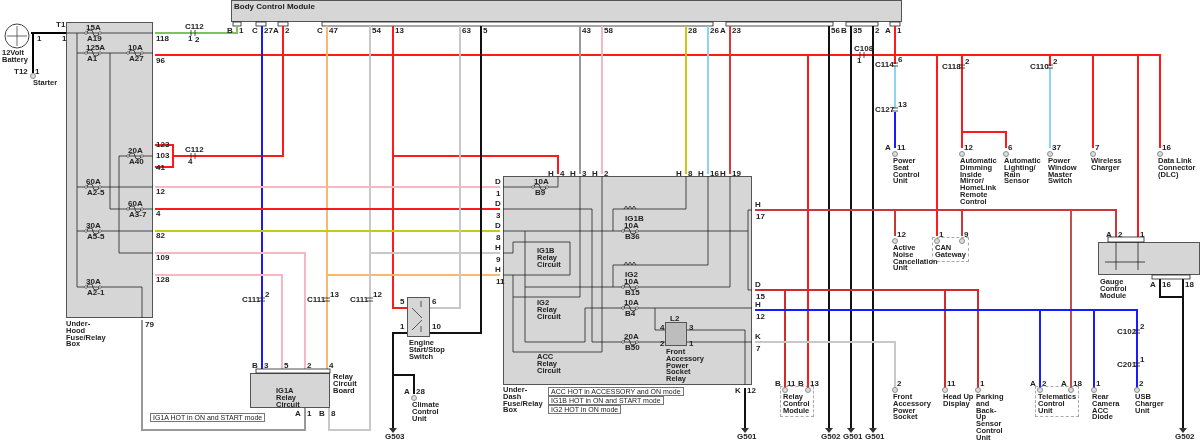 The width and height of the screenshot is (1200, 440). I want to click on fuse-rating: 125A, so click(96, 48).